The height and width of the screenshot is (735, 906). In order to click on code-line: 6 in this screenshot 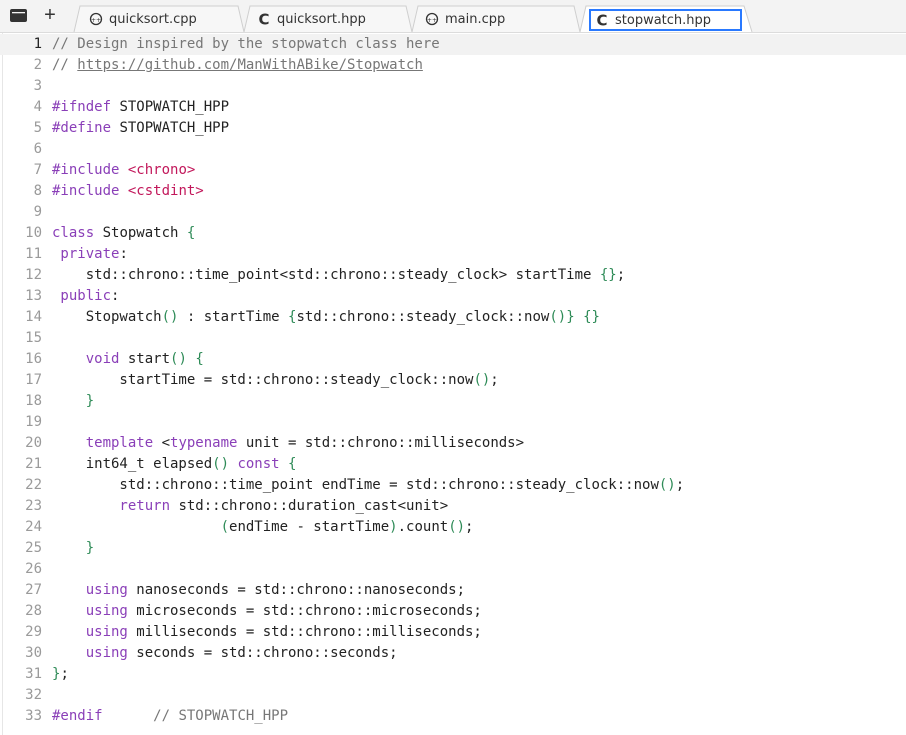, I will do `click(453, 149)`.